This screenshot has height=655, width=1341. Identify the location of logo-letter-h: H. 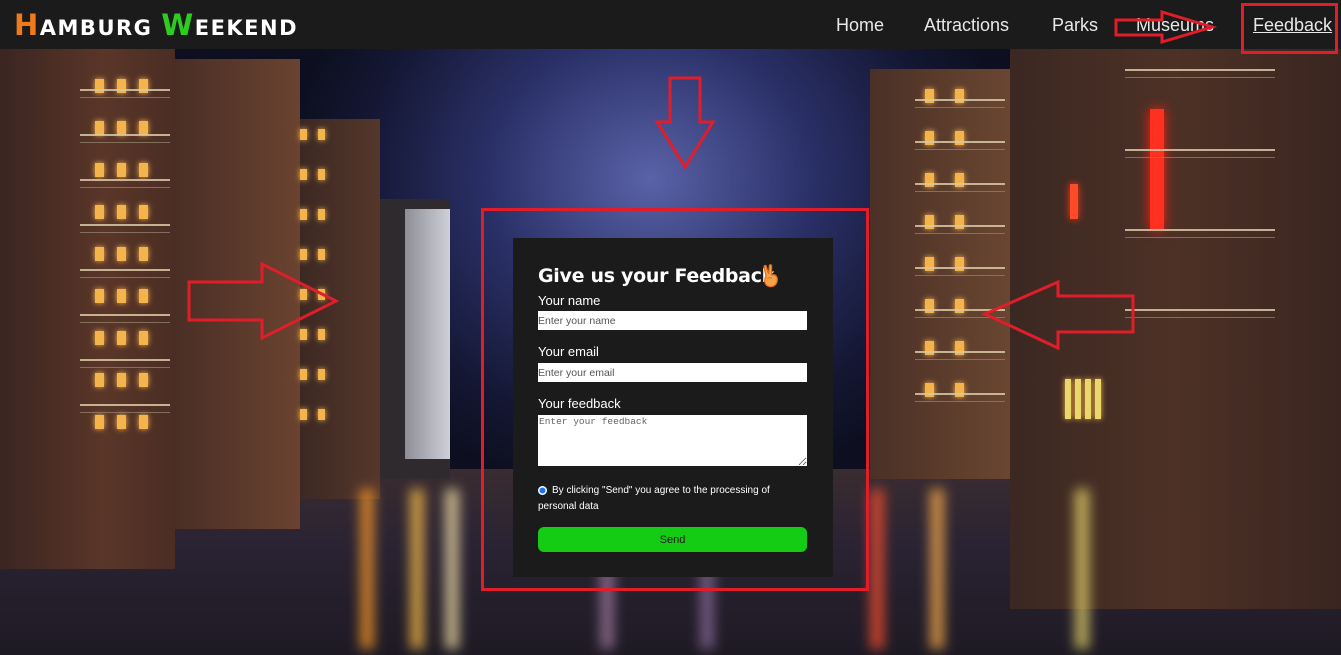
(27, 25).